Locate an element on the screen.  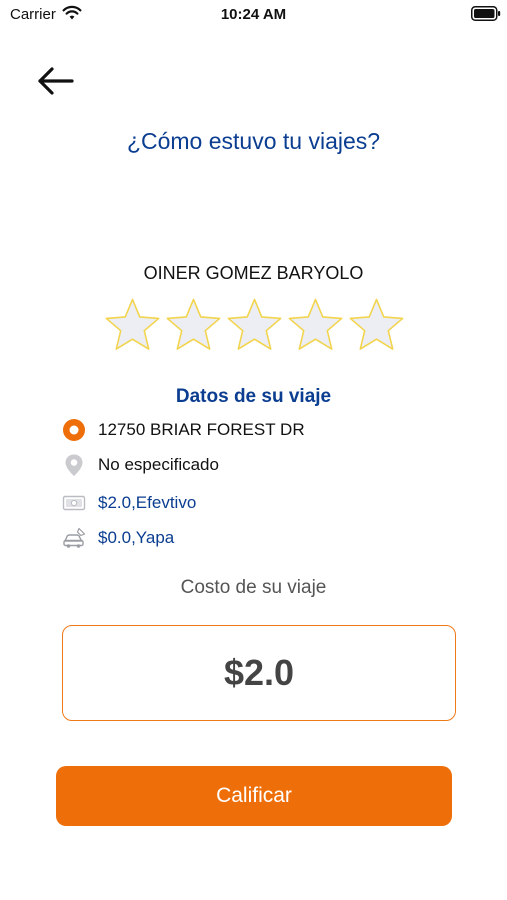
back-button is located at coordinates (56, 81).